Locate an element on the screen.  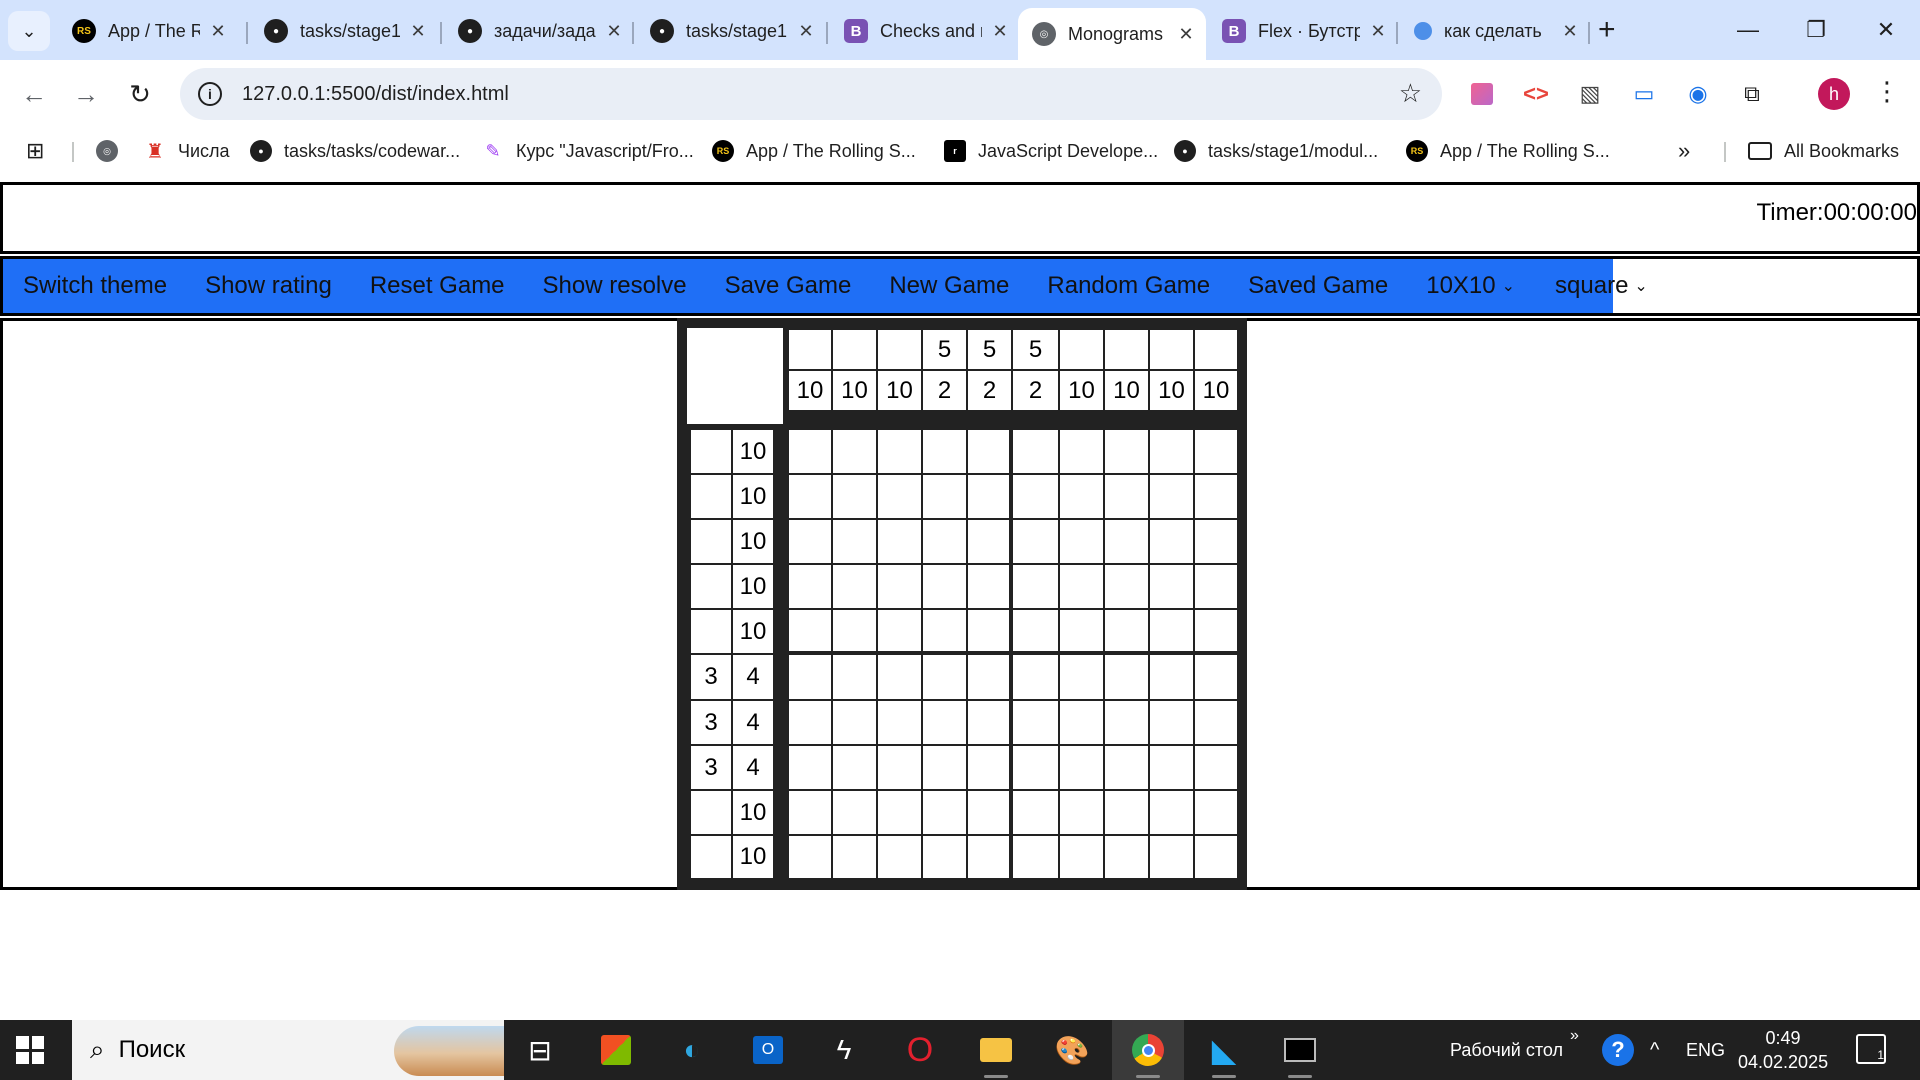
taskbar-search: ⌕ Поиск is located at coordinates (288, 1050).